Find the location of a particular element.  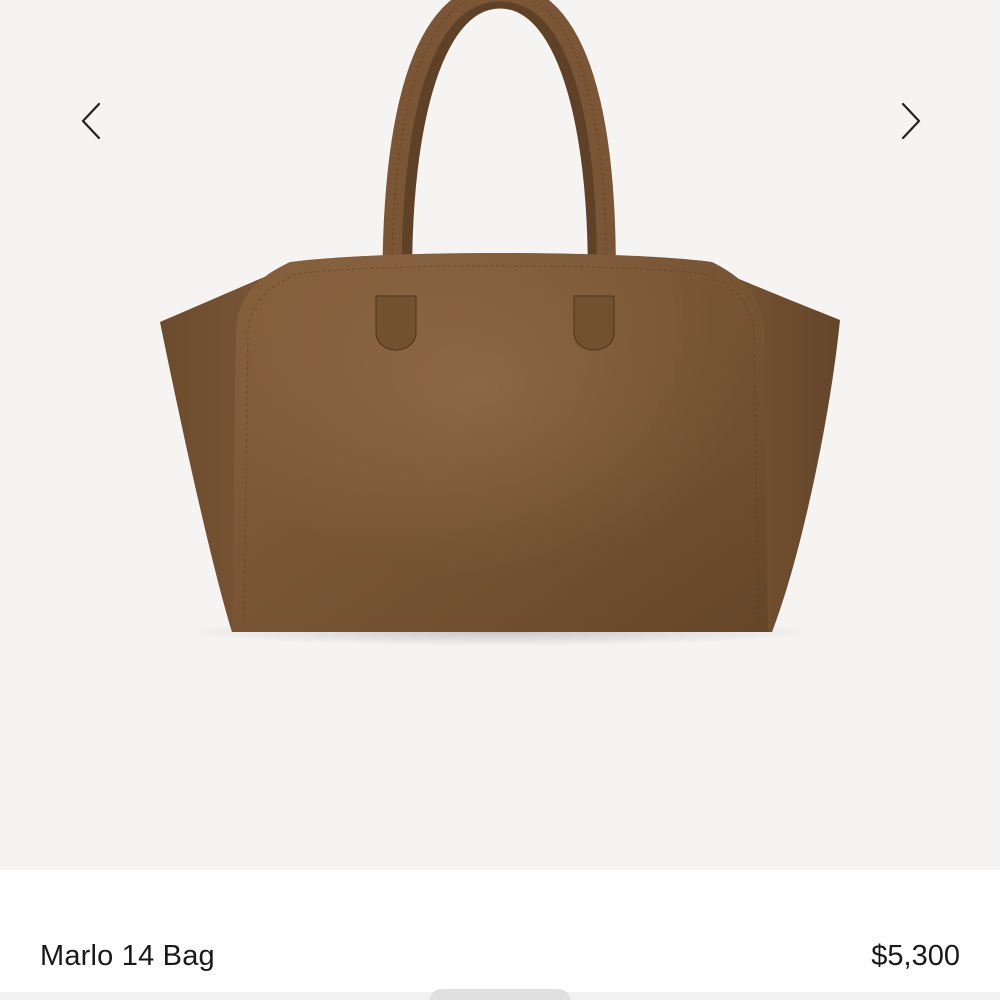

product-name: Marlo 14 Bag is located at coordinates (127, 956).